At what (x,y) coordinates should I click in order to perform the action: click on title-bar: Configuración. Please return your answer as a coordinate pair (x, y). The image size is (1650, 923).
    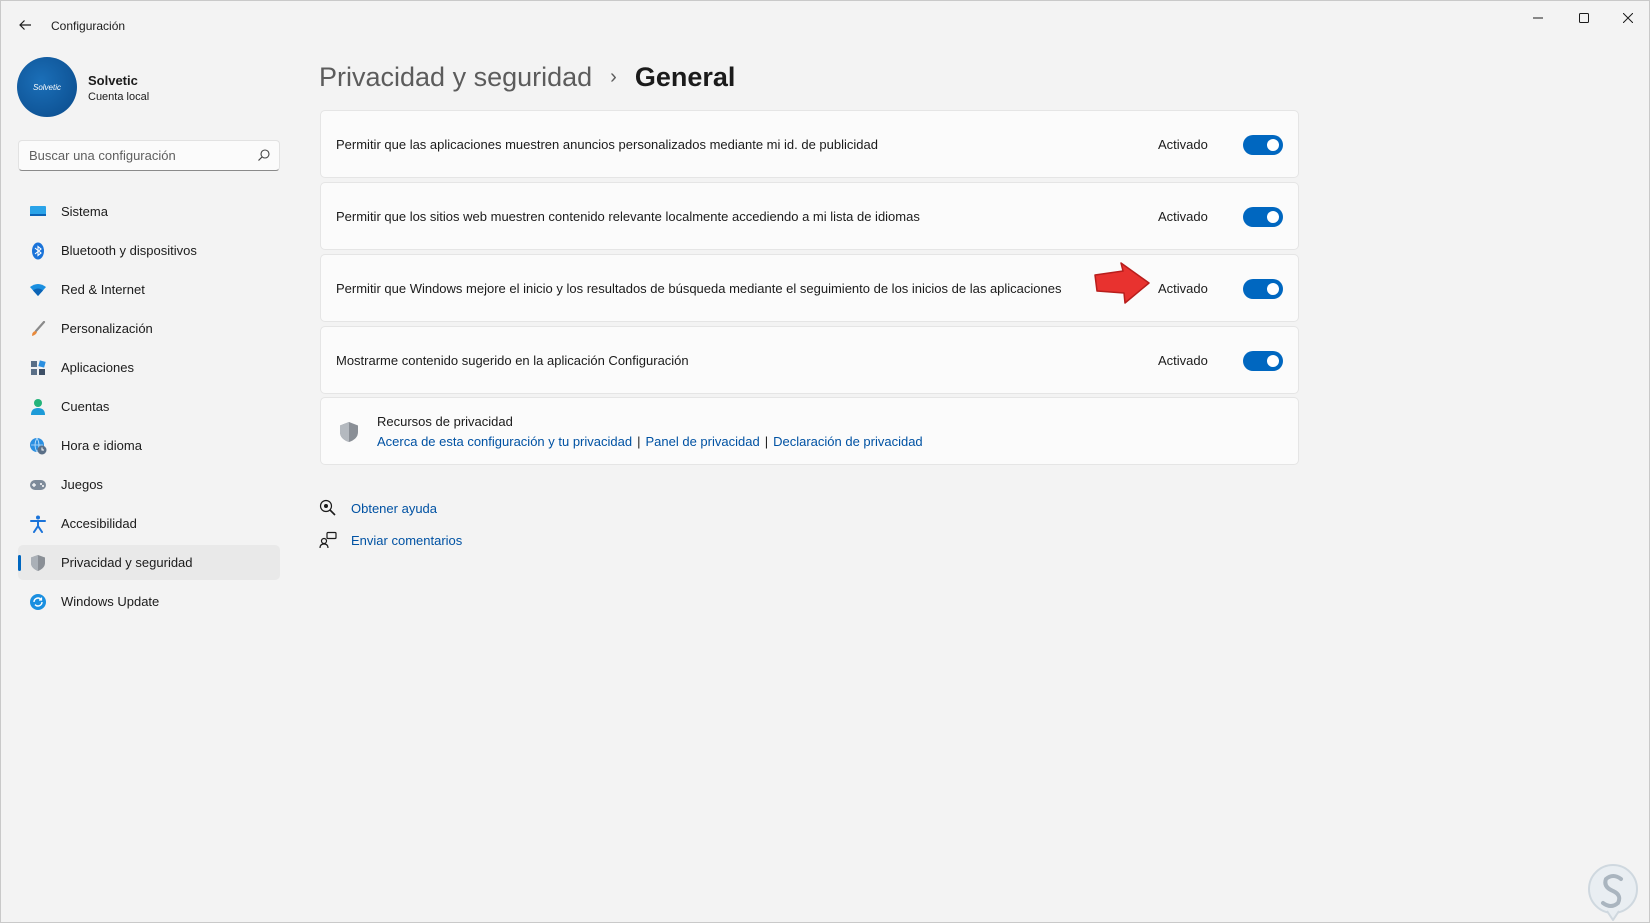
    Looking at the image, I should click on (825, 25).